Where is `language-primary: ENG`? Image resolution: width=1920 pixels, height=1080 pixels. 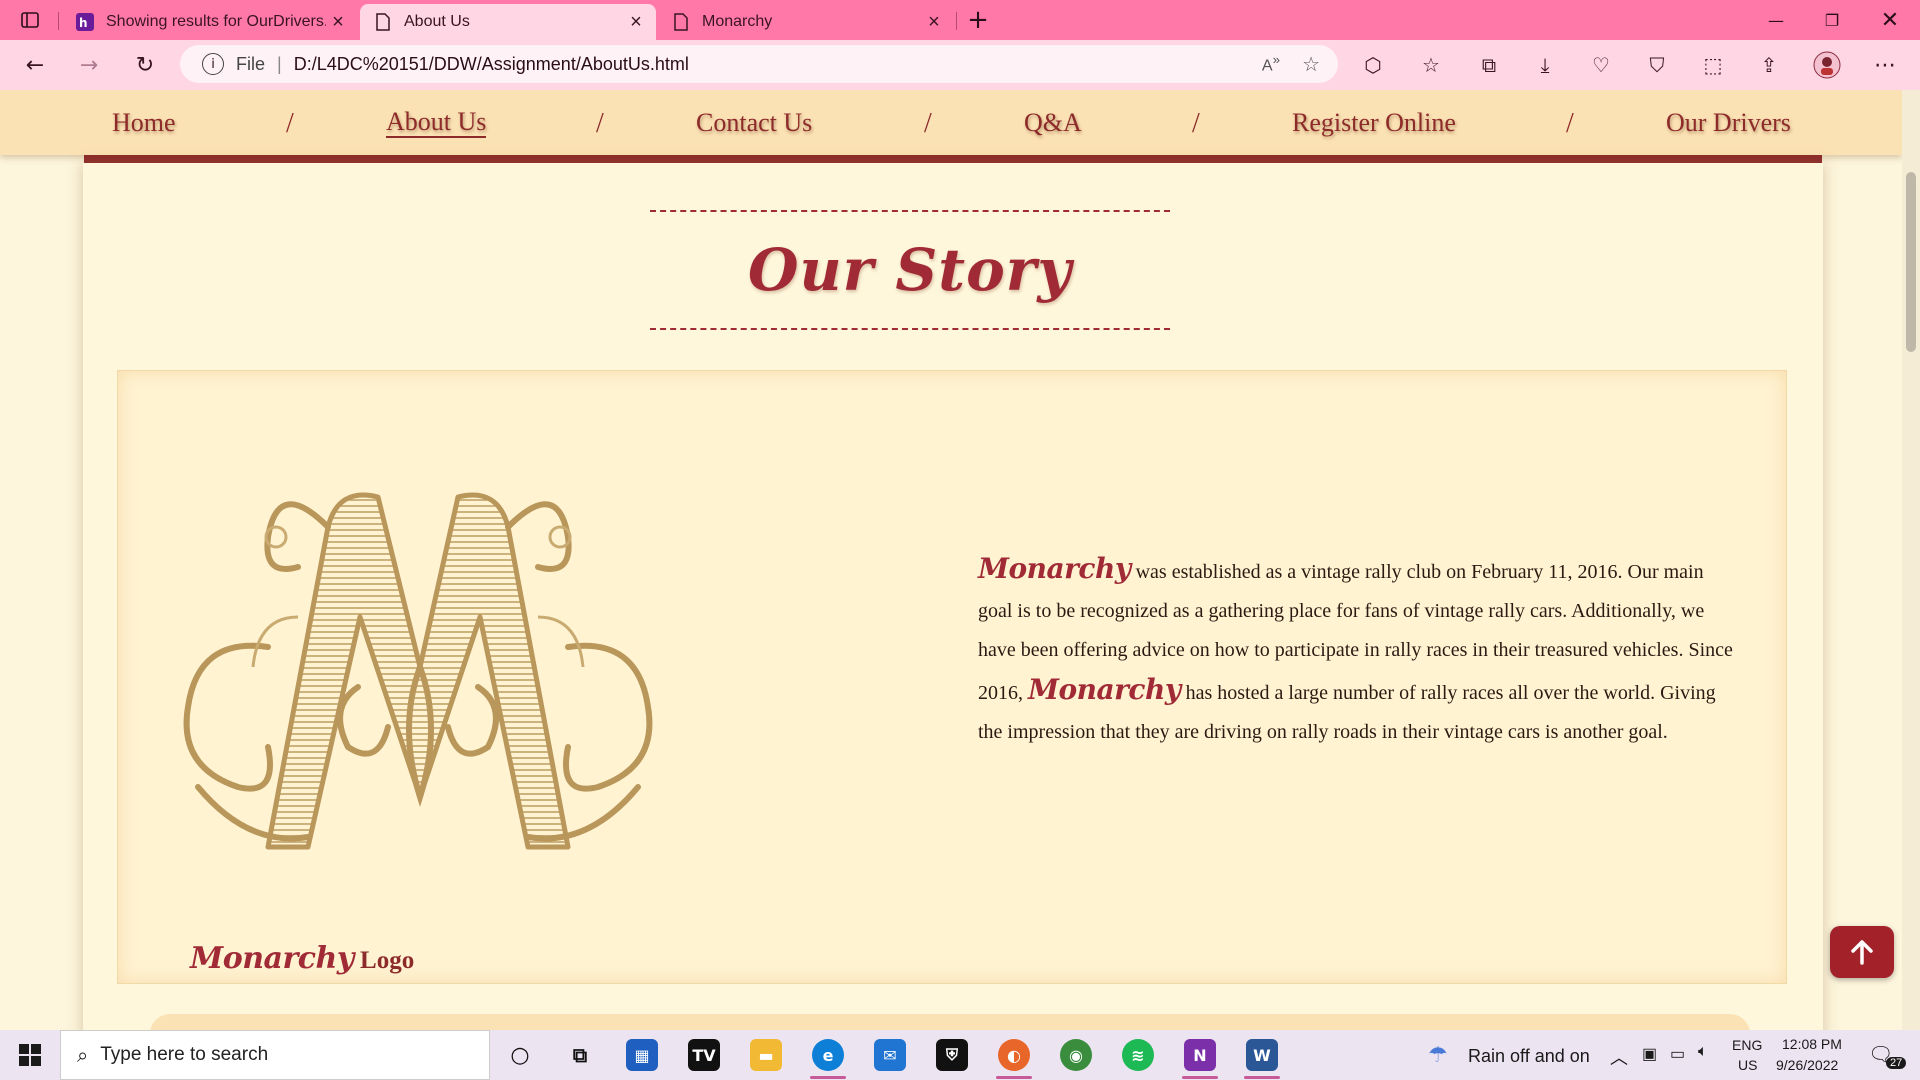 language-primary: ENG is located at coordinates (1747, 1045).